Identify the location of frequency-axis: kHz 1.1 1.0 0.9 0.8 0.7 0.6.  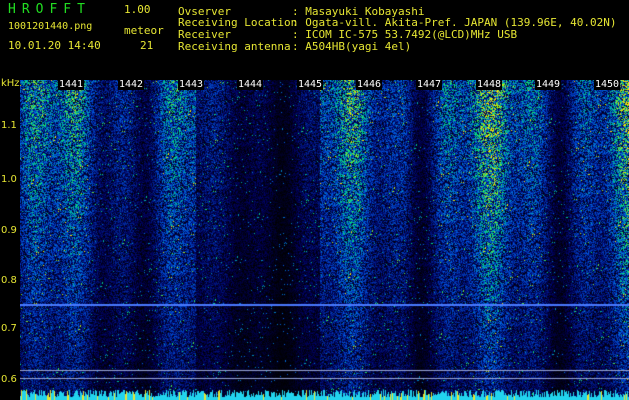
(10, 239).